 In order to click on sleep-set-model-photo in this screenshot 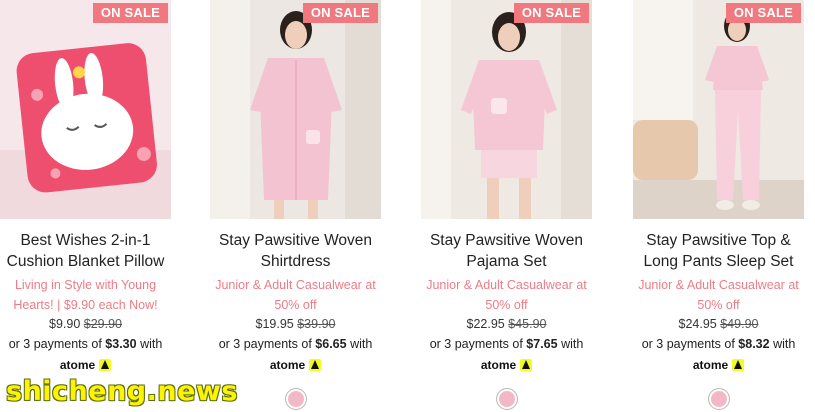, I will do `click(718, 109)`.